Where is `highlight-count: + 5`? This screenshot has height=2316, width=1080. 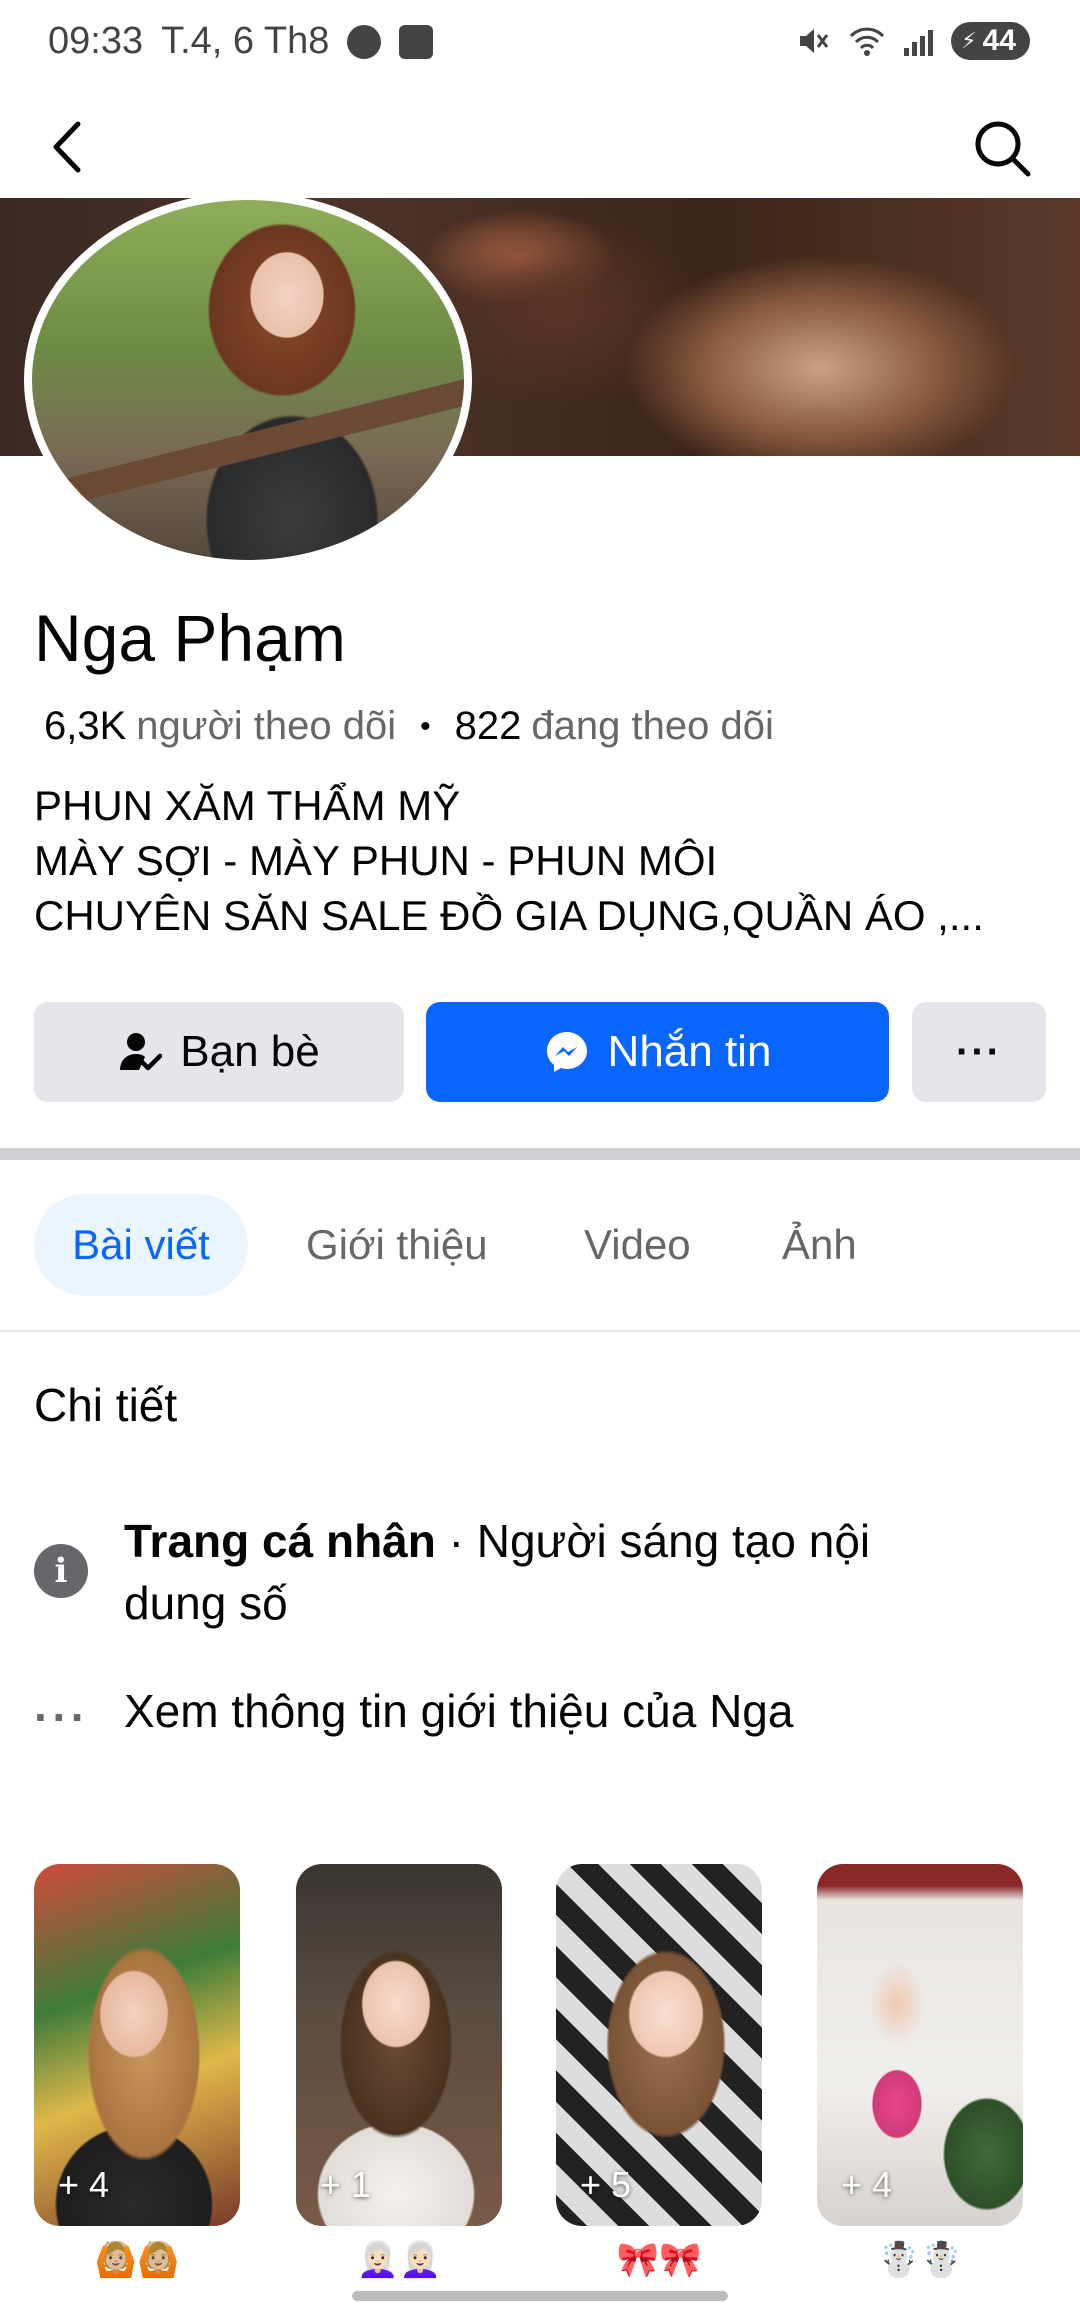 highlight-count: + 5 is located at coordinates (606, 2184).